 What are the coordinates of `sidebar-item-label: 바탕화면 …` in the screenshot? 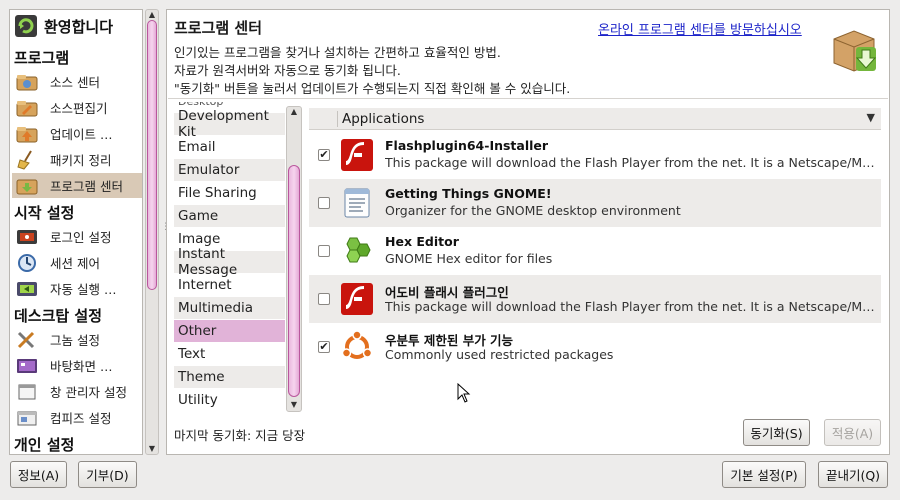 It's located at (81, 366).